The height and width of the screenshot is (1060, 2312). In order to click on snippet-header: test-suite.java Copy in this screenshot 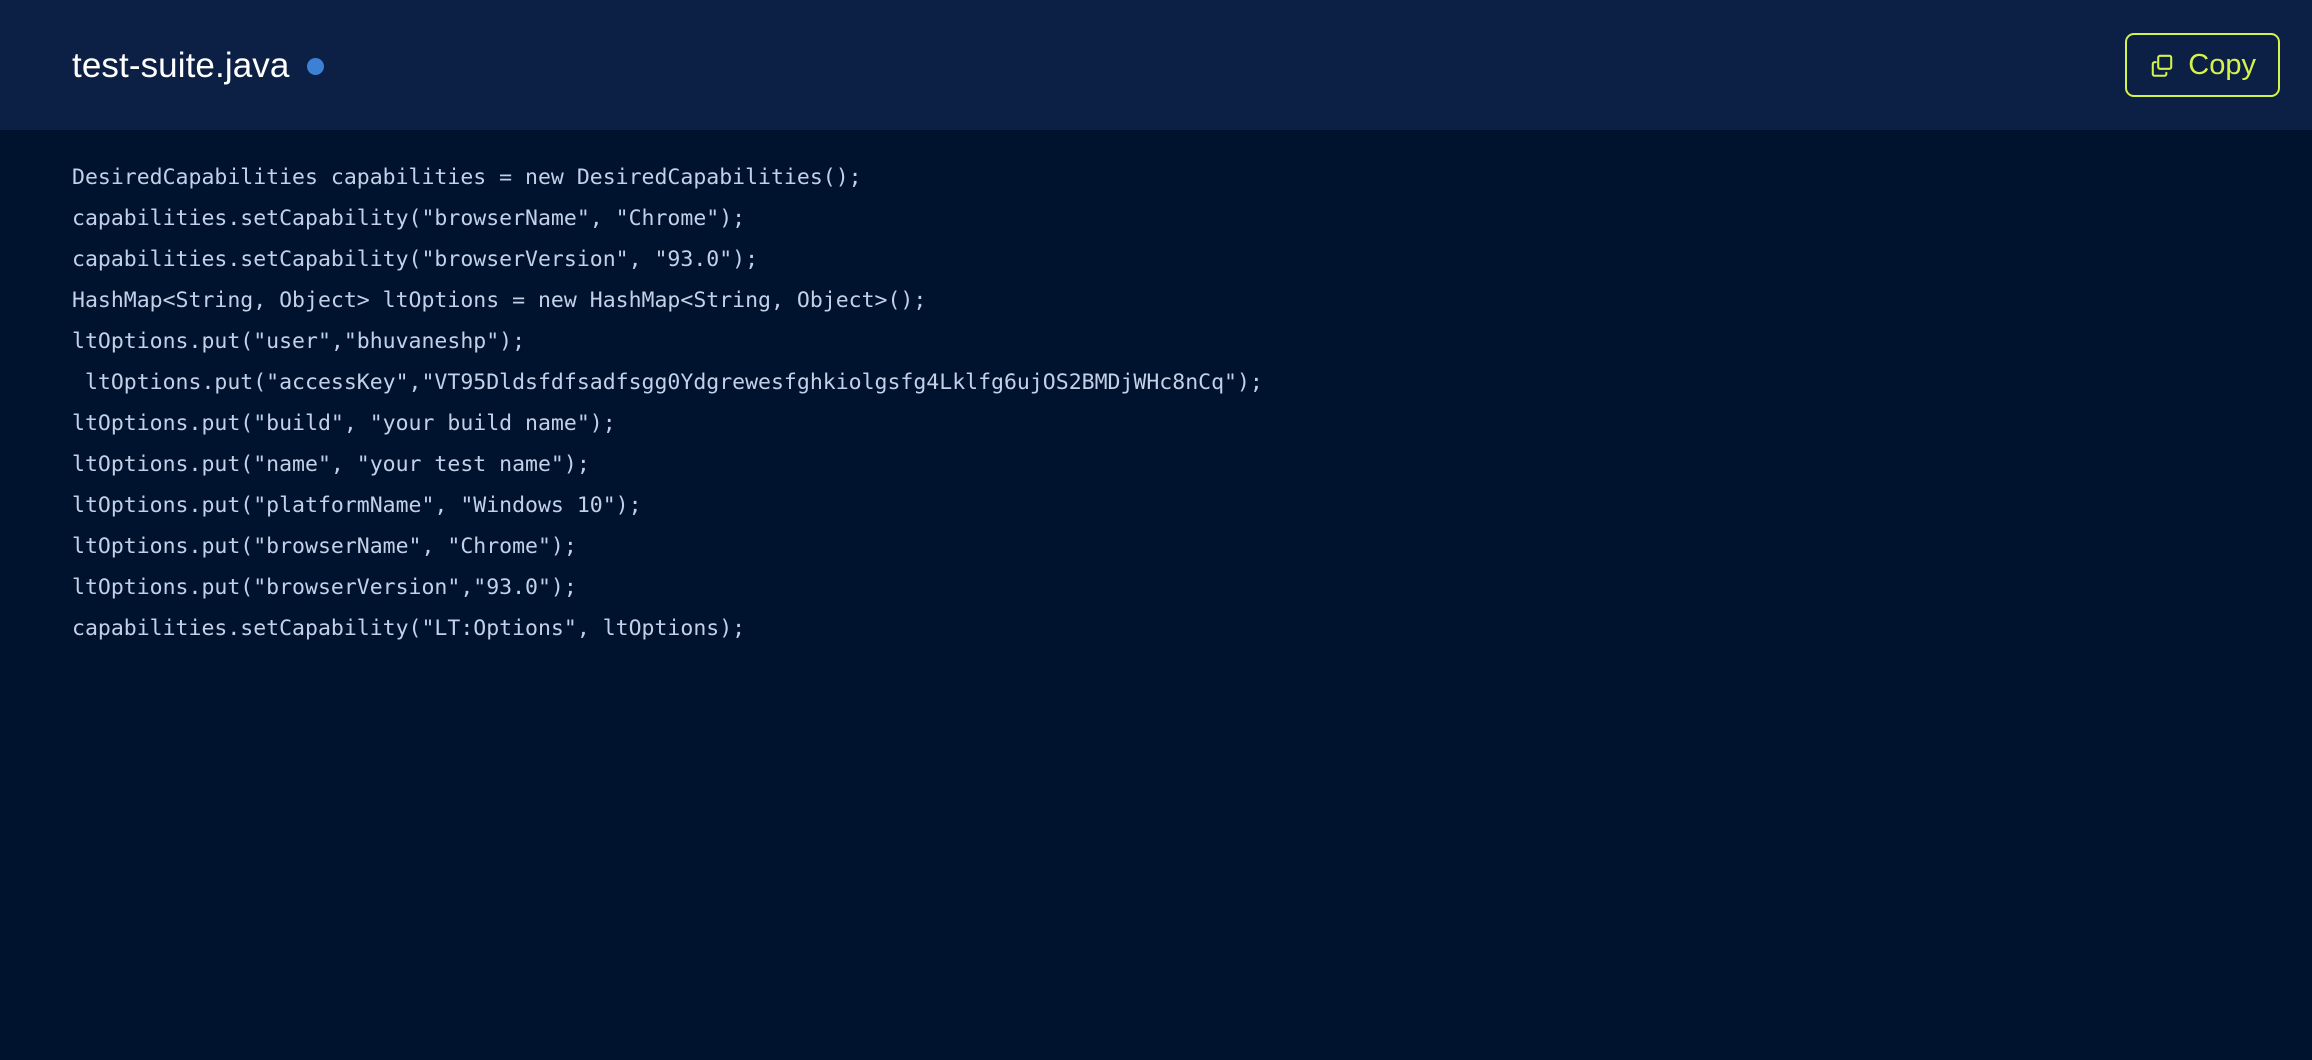, I will do `click(1156, 65)`.